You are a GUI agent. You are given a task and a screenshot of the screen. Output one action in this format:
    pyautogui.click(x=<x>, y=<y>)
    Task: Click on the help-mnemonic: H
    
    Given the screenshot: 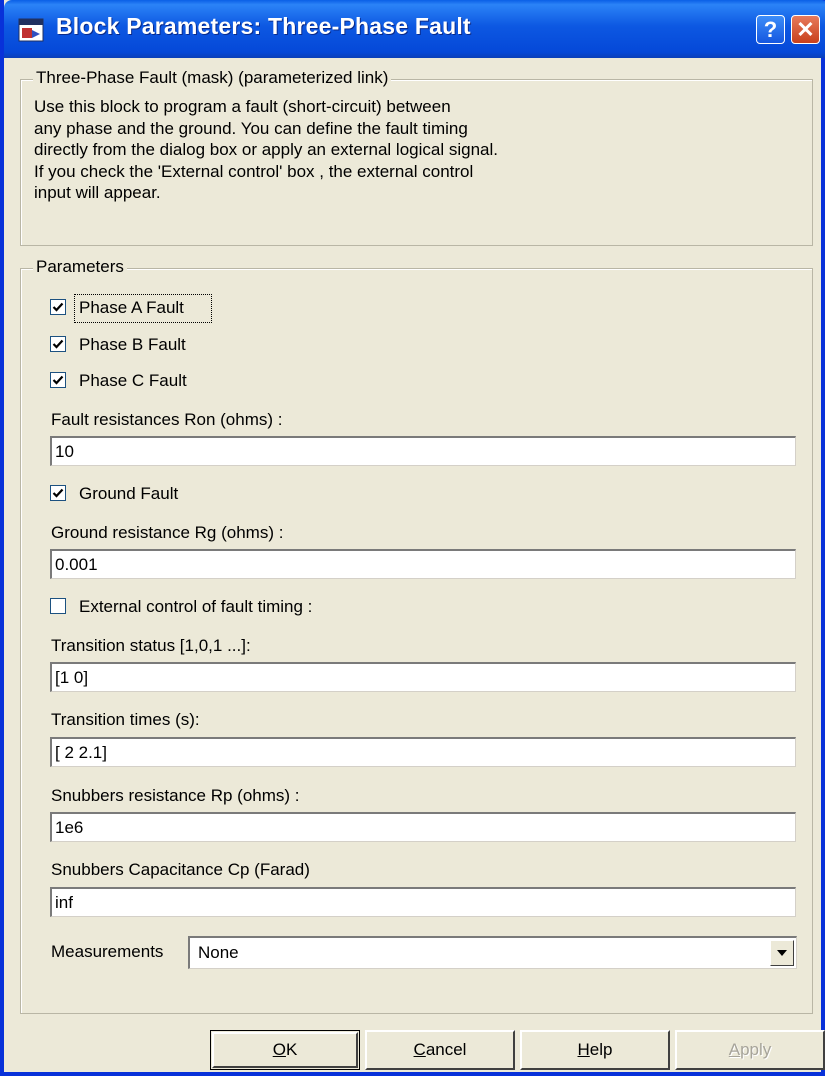 What is the action you would take?
    pyautogui.click(x=583, y=1049)
    